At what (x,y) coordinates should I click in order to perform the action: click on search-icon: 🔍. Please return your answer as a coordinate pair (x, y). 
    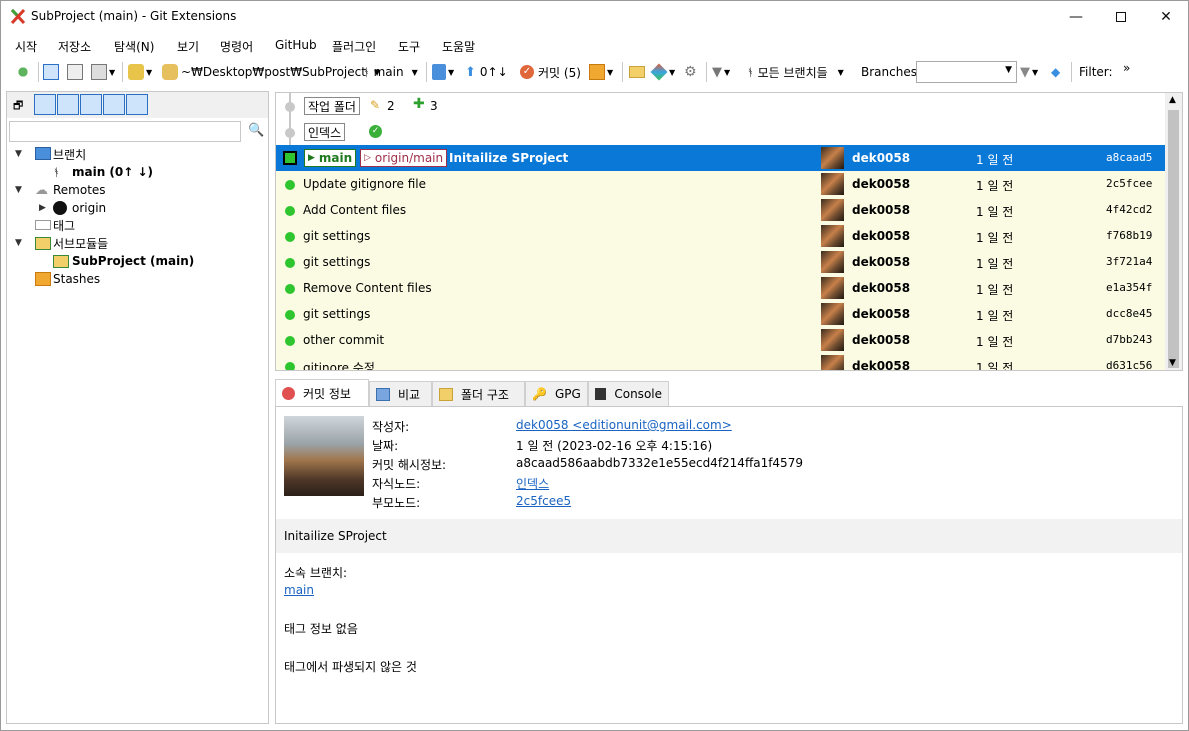
    Looking at the image, I should click on (256, 130).